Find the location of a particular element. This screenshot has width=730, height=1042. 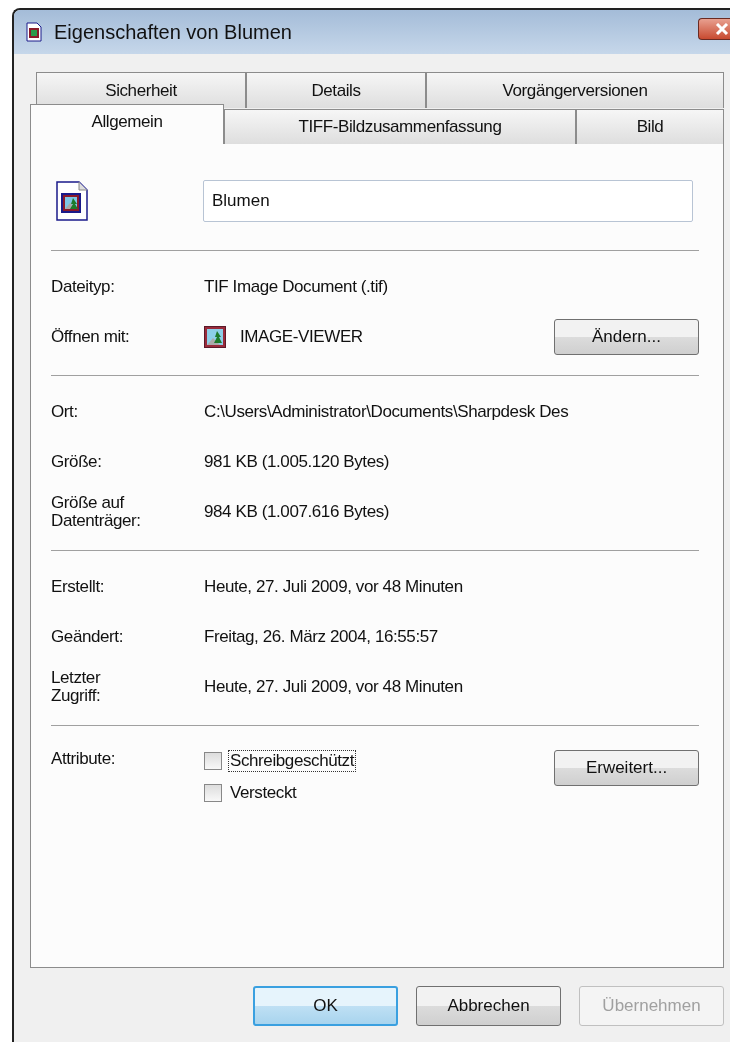

field-label: Größe: is located at coordinates (77, 462).